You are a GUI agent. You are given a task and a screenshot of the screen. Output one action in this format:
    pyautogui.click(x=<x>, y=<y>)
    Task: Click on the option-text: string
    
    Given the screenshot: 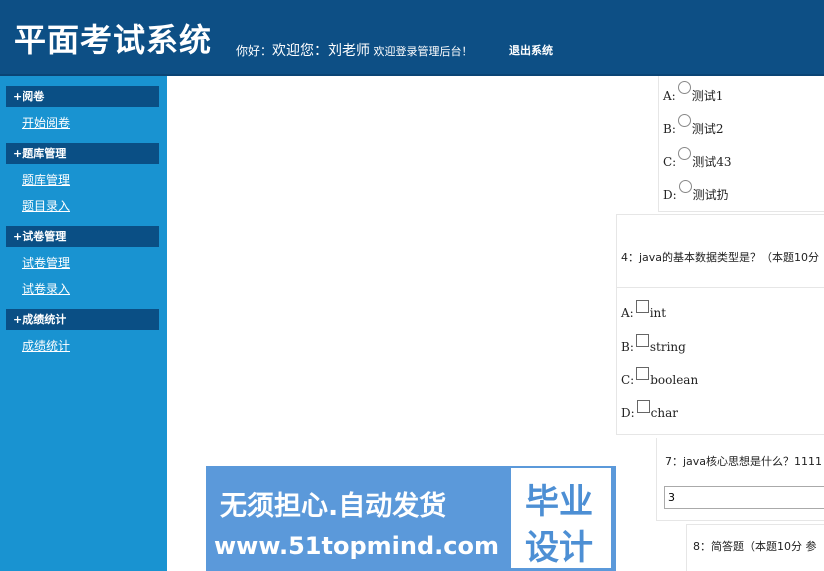 What is the action you would take?
    pyautogui.click(x=667, y=347)
    